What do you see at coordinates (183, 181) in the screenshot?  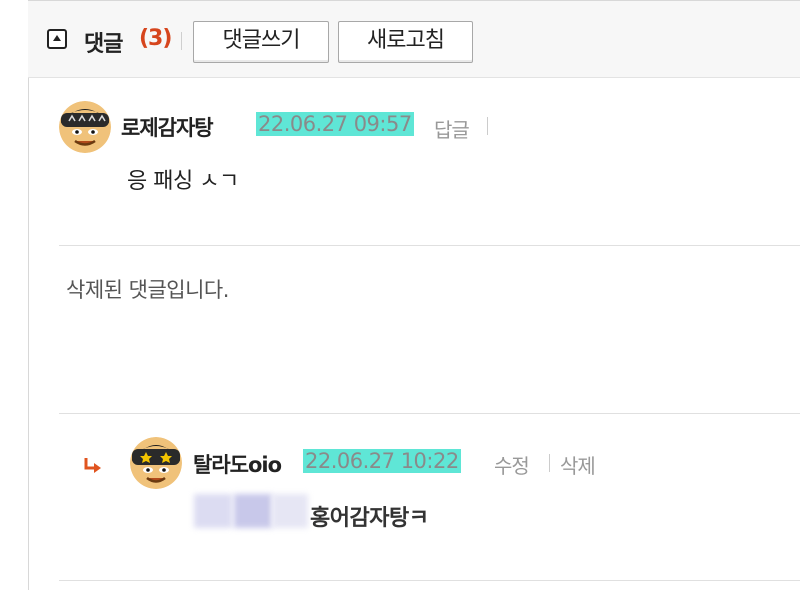 I see `comment-text: 응 패싱 ㅅㄱ` at bounding box center [183, 181].